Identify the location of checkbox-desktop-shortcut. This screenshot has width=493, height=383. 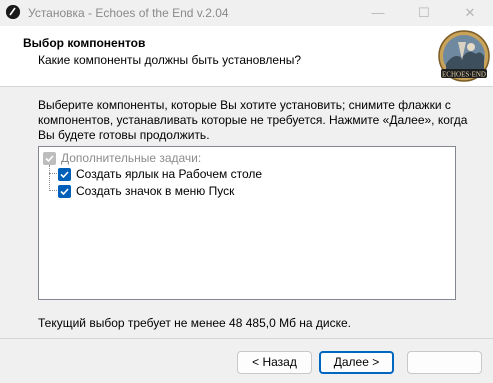
(64, 174).